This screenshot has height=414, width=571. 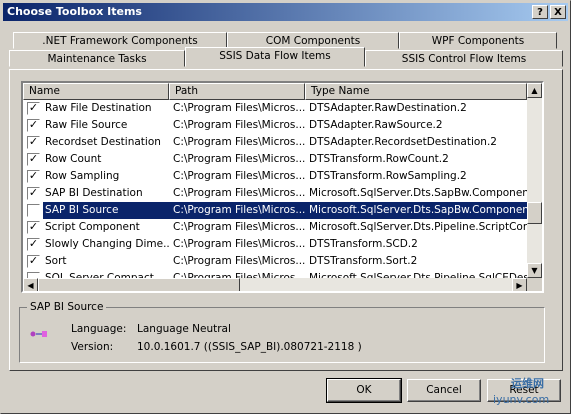 I want to click on horizontal-scrollbar: ◀ ▶, so click(x=275, y=284).